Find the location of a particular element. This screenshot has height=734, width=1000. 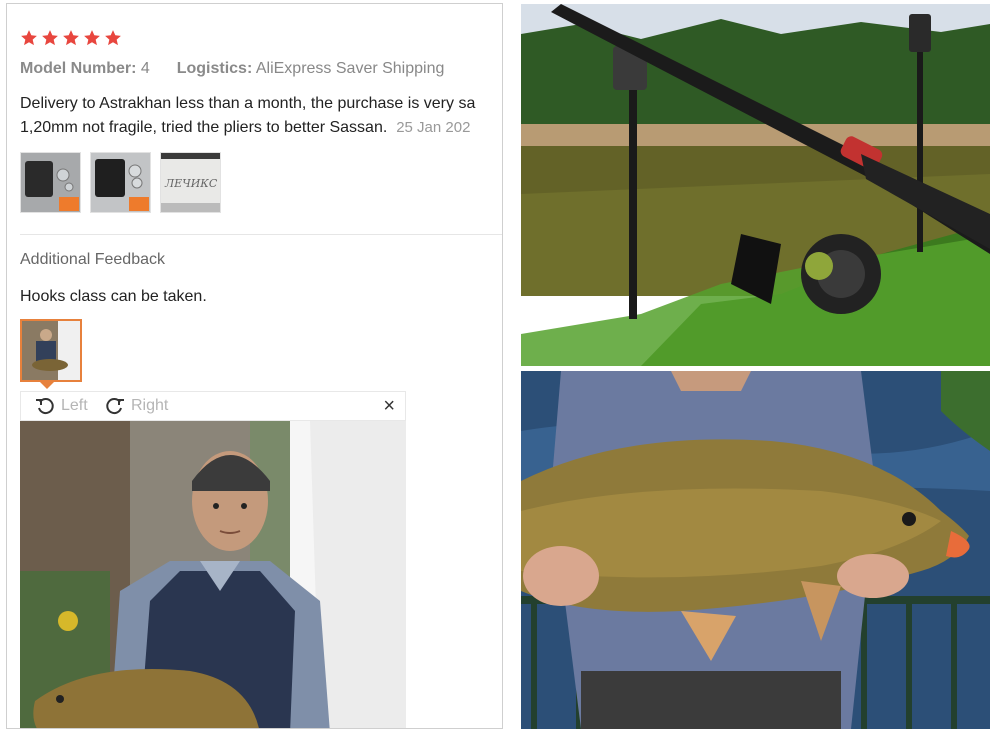

review-thumbnail: ЛЕЧИКС is located at coordinates (190, 182).